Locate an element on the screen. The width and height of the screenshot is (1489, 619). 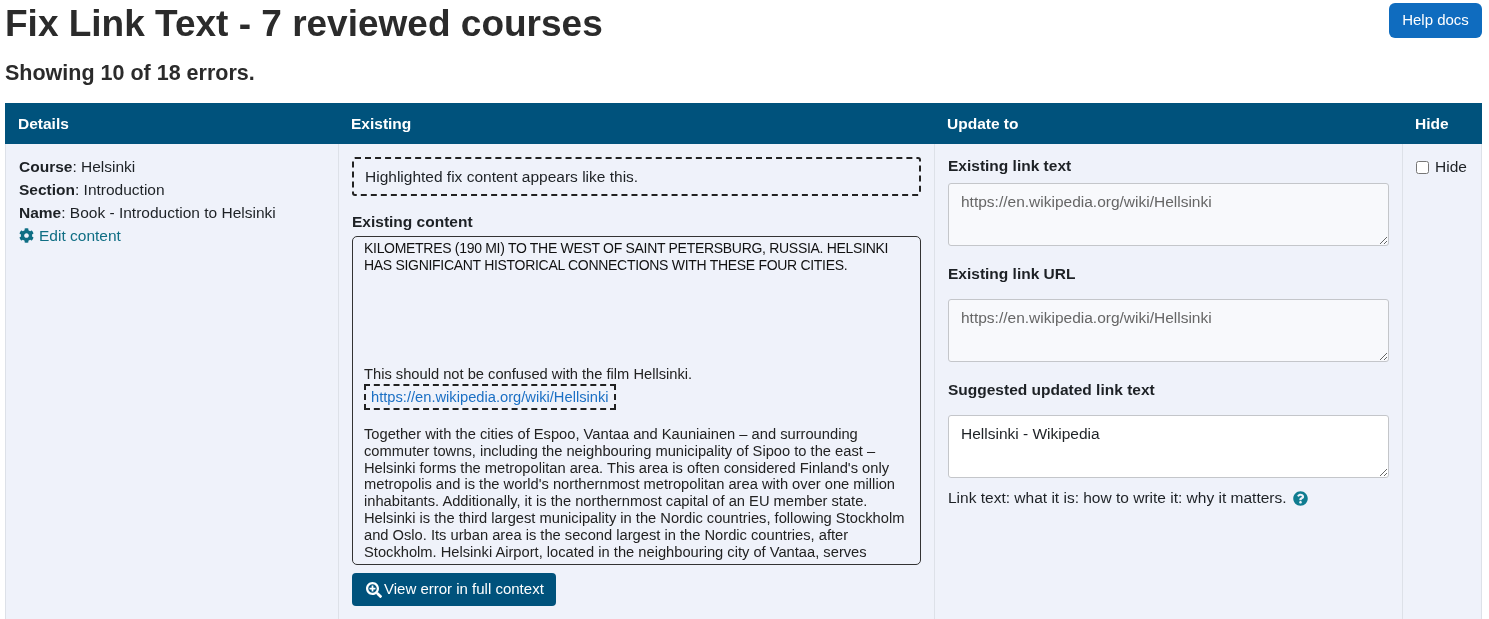
hide-checkbox is located at coordinates (1422, 167).